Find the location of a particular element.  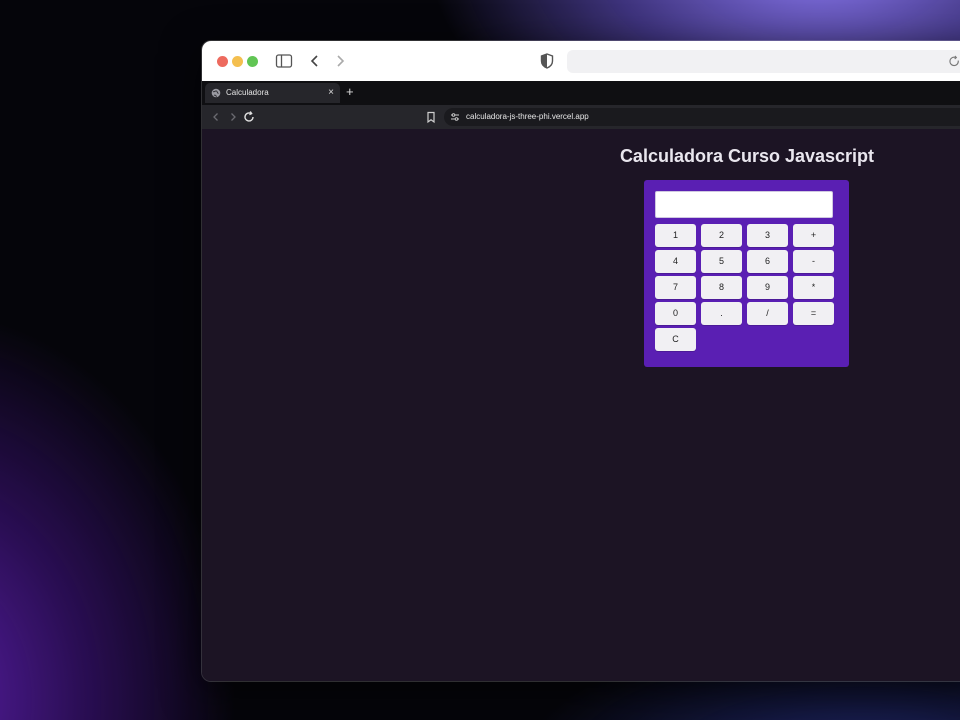

close-window-button is located at coordinates (222, 61).